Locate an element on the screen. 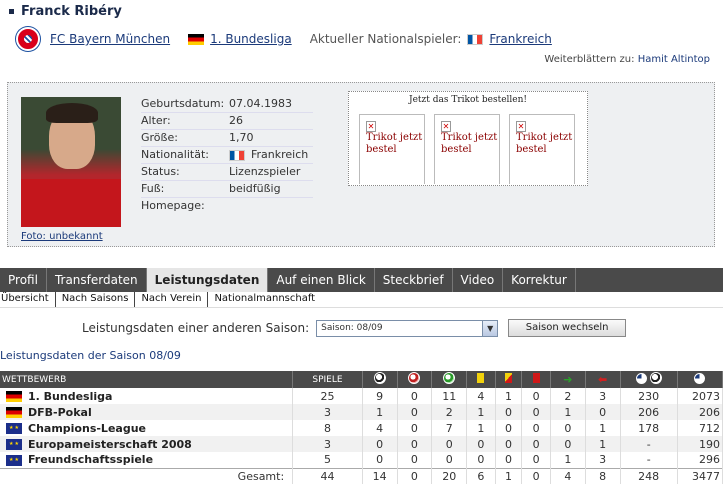  competition-cell: Freundschaftsspiele is located at coordinates (147, 460).